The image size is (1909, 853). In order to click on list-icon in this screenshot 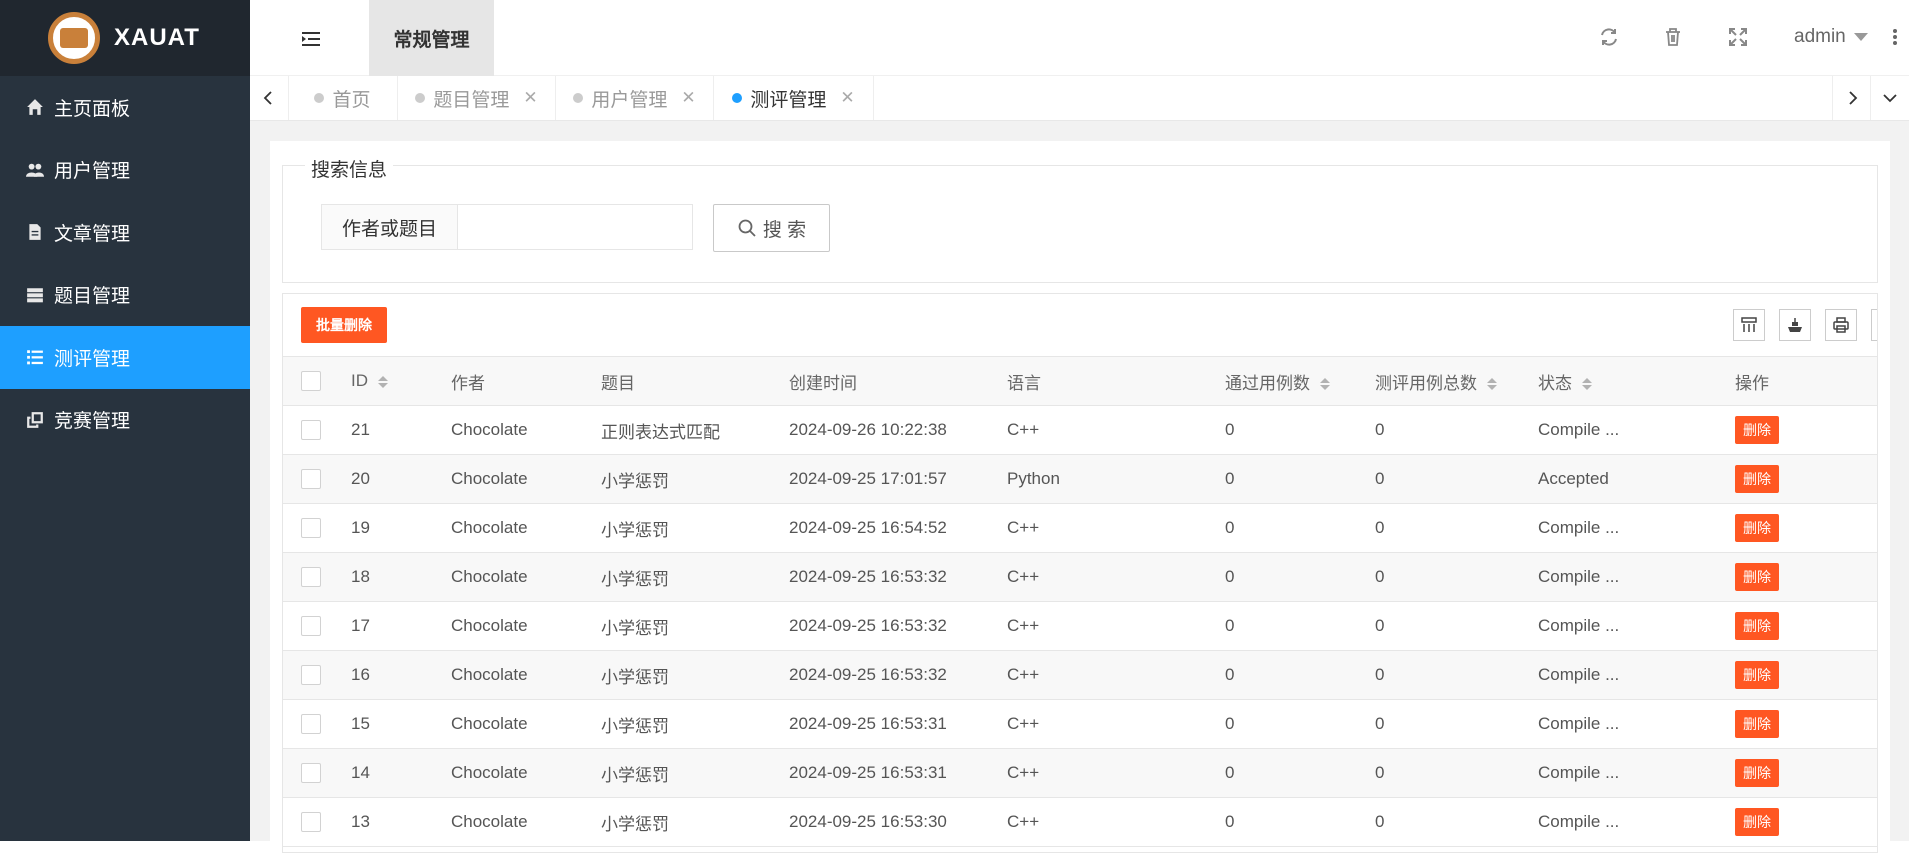, I will do `click(35, 357)`.